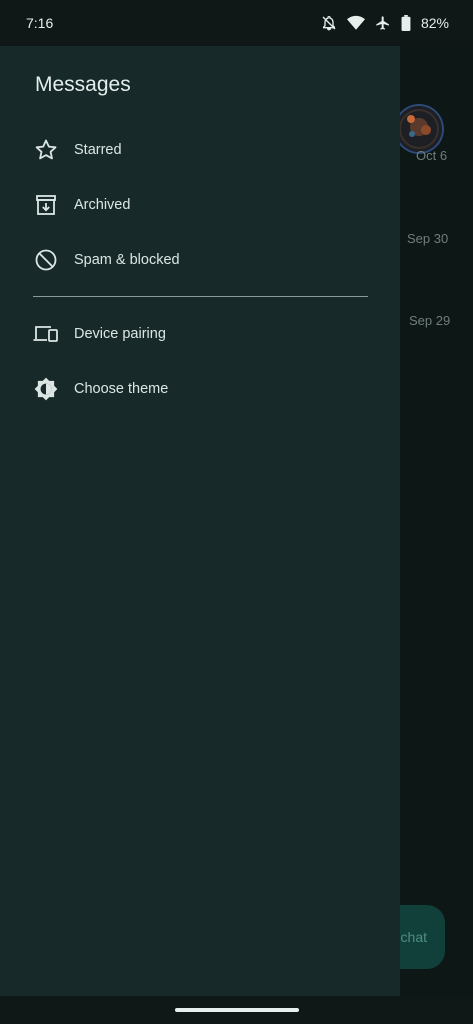  What do you see at coordinates (355, 23) in the screenshot?
I see `wifi-icon` at bounding box center [355, 23].